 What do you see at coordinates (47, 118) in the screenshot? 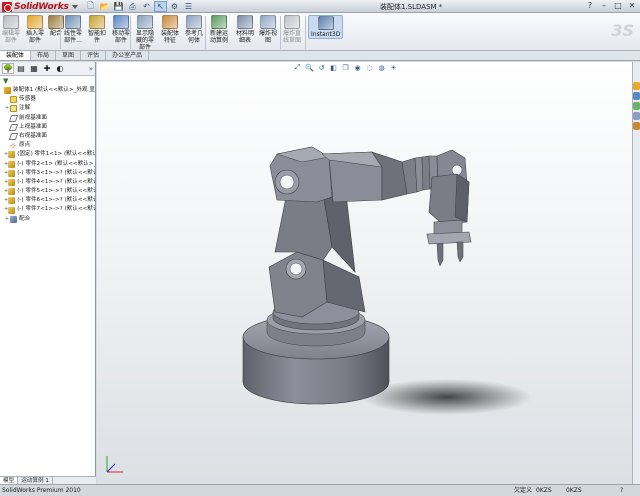
I see `tree-item: 前视基准面` at bounding box center [47, 118].